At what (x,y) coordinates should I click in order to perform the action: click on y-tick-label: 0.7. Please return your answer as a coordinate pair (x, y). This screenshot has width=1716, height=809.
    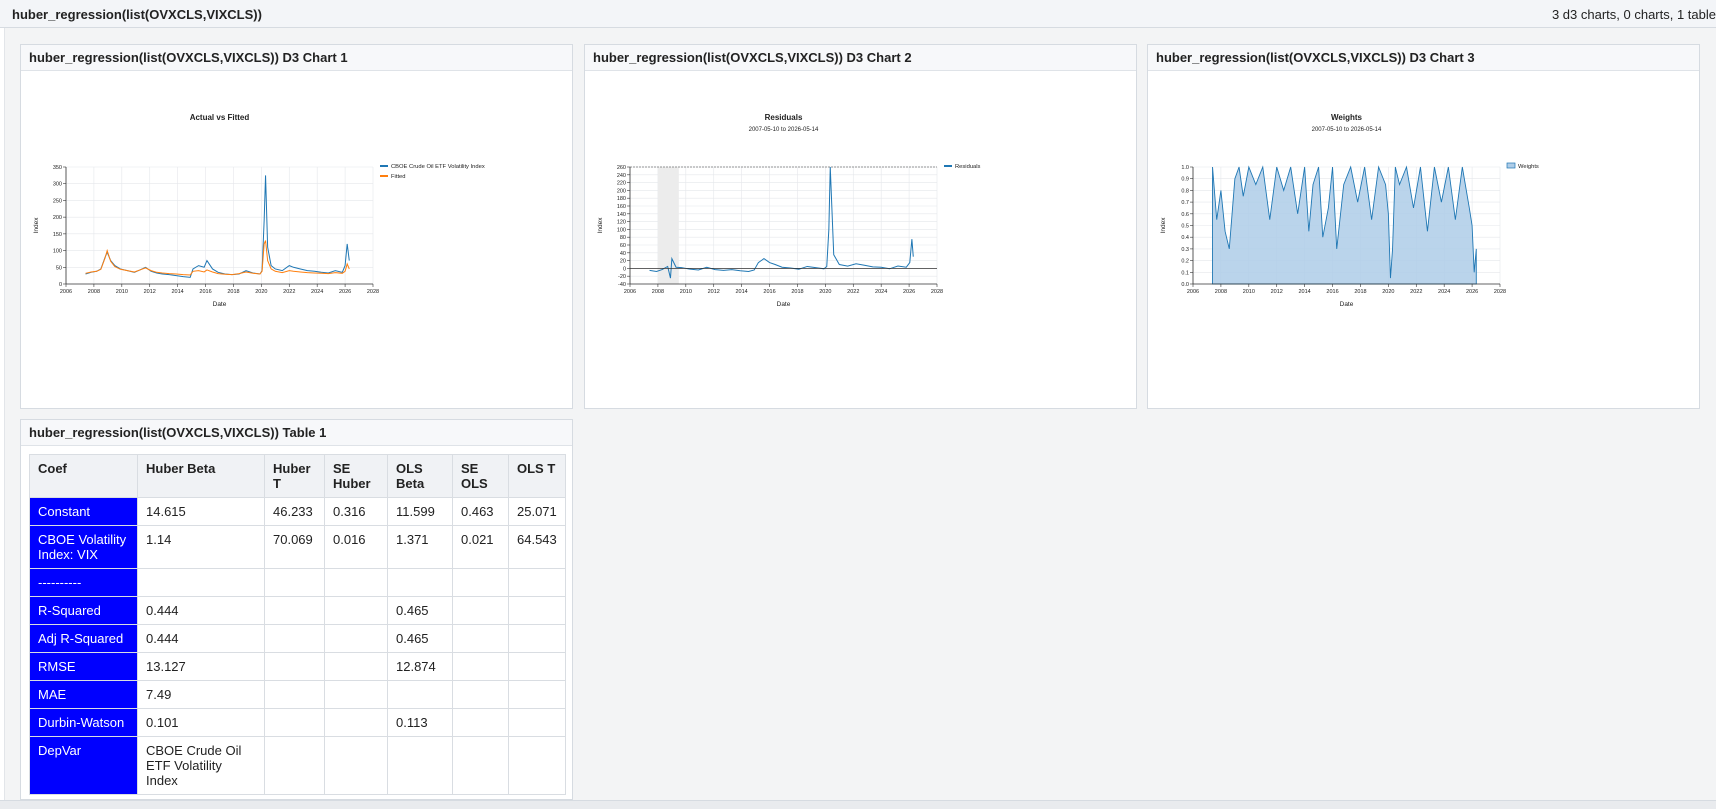
    Looking at the image, I should click on (1185, 203).